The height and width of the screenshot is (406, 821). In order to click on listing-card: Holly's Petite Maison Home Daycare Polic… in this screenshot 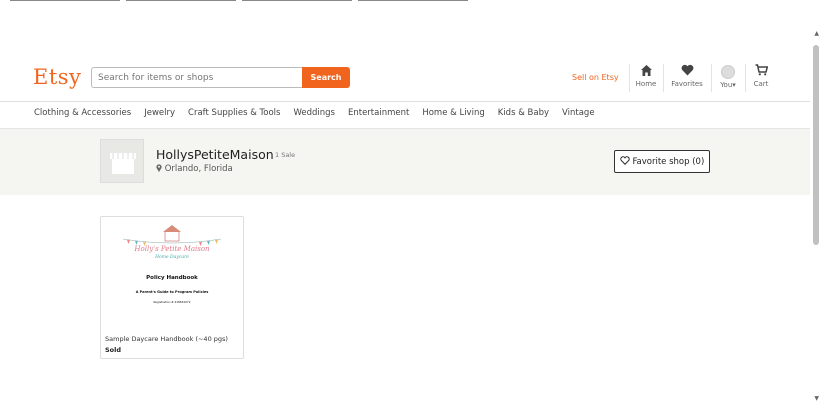, I will do `click(172, 287)`.